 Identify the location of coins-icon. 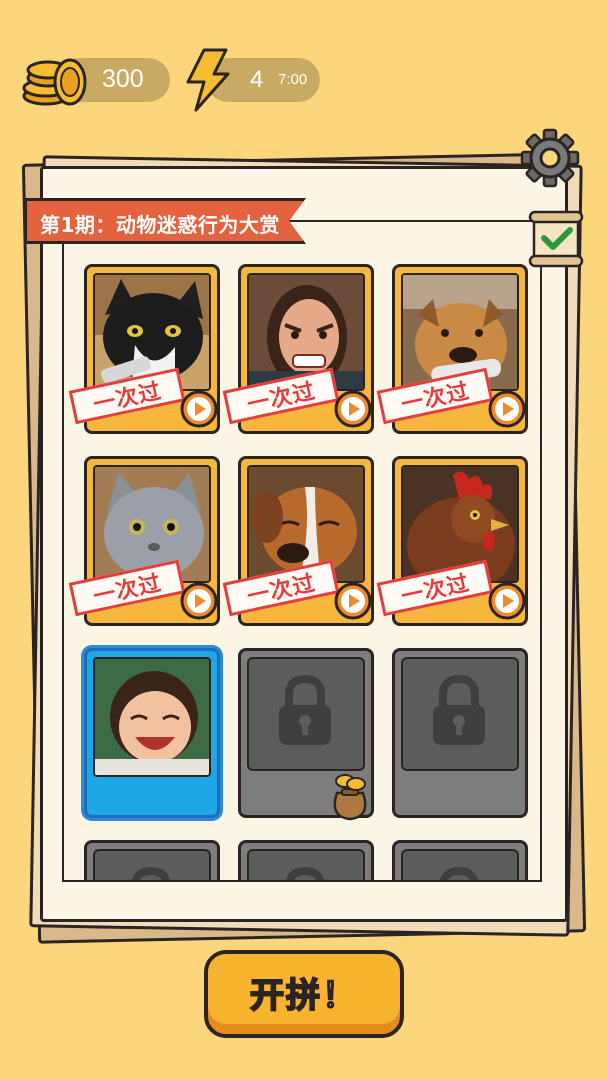
(54, 82).